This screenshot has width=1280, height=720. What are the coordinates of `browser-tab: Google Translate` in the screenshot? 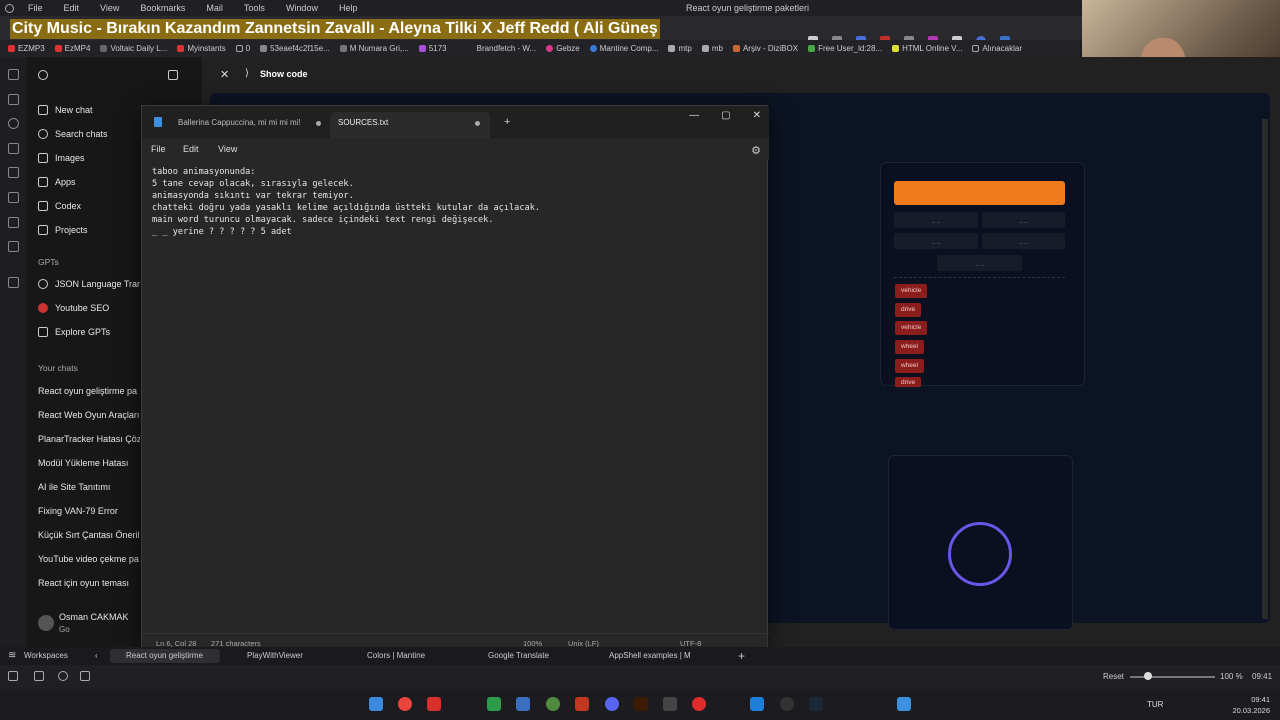 It's located at (533, 656).